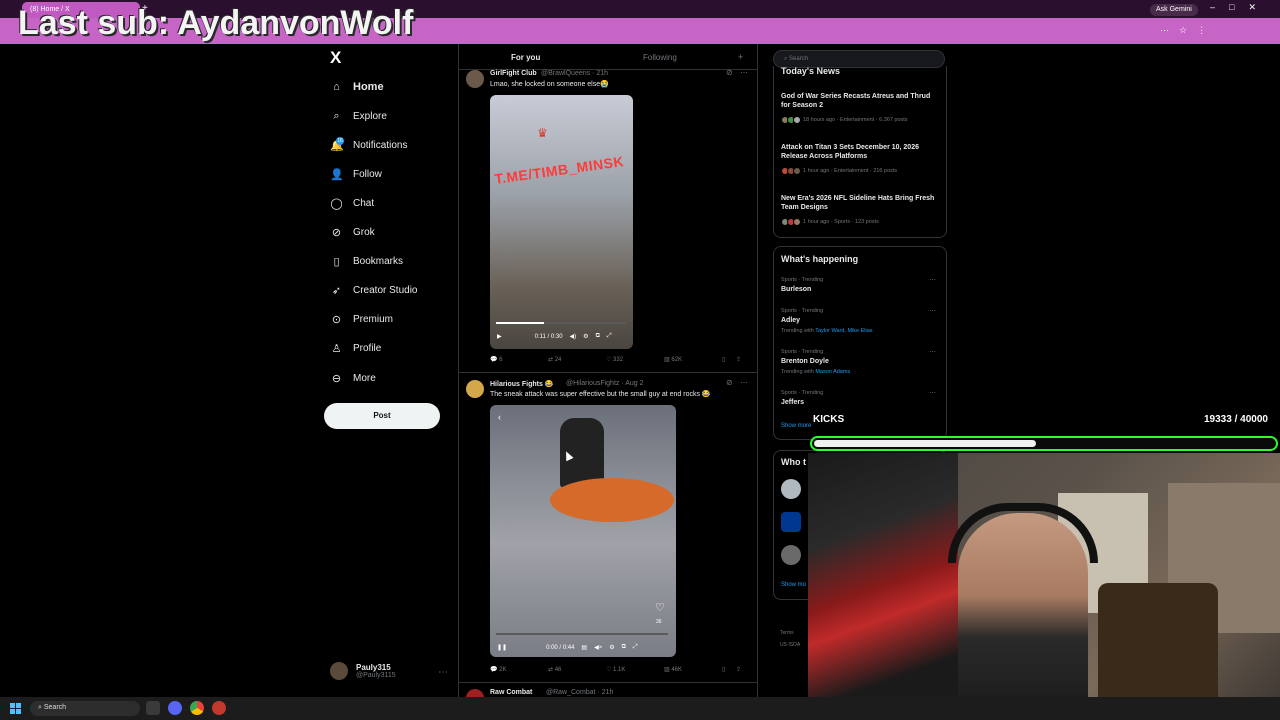 The image size is (1280, 720). I want to click on trend-name: Jeffers, so click(792, 402).